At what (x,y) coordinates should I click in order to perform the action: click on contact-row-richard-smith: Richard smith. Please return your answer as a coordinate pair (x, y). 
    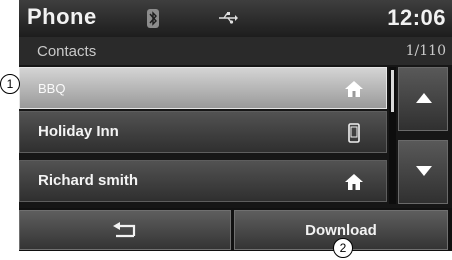
    Looking at the image, I should click on (203, 181).